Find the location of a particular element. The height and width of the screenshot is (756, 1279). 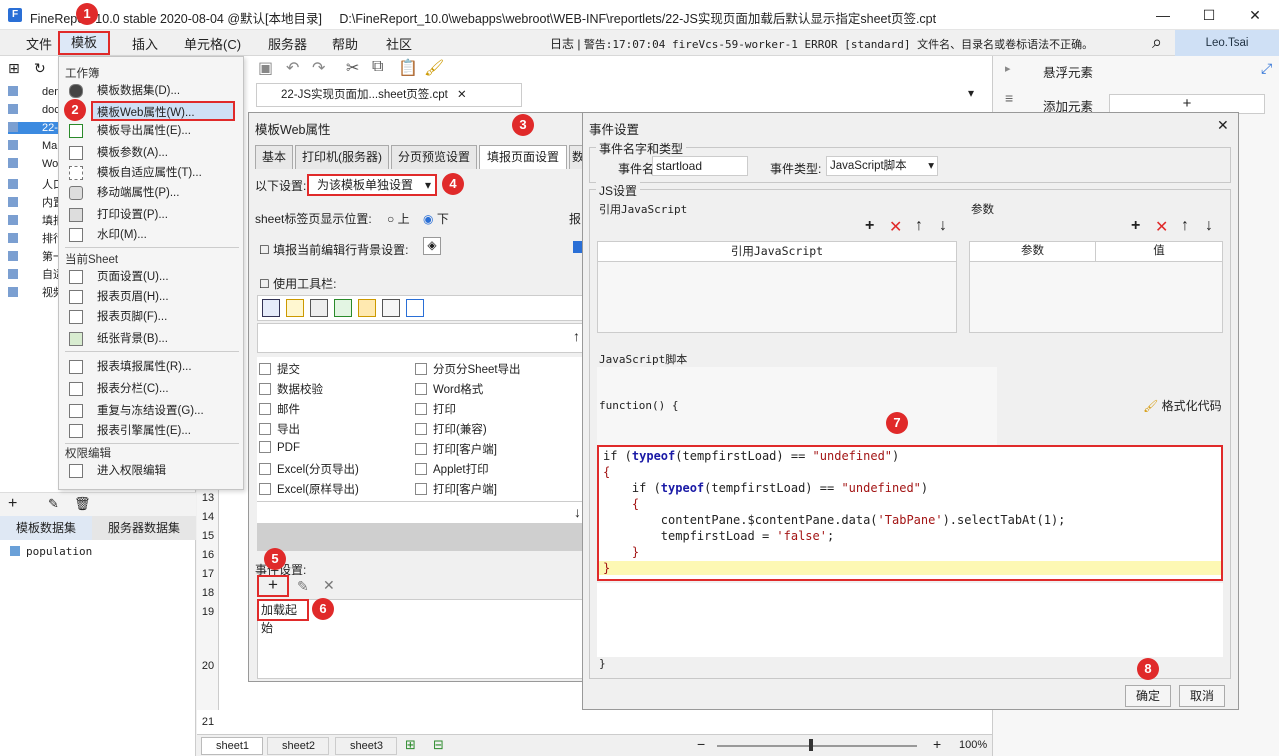

event-item-load: 加载起始 is located at coordinates (283, 617).